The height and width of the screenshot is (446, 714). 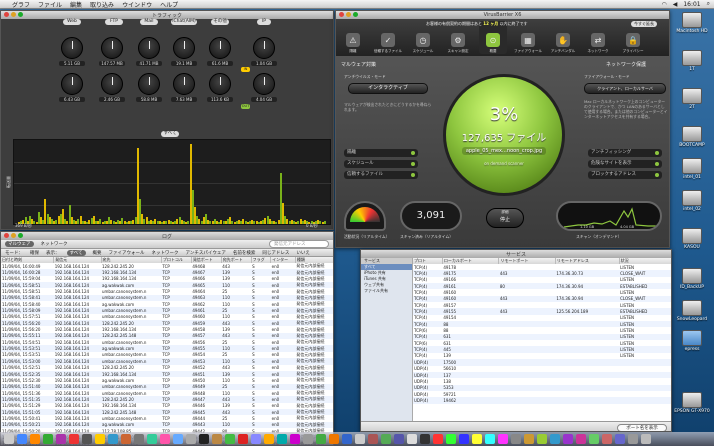 What do you see at coordinates (149, 22) in the screenshot?
I see `tab-mail: Mail` at bounding box center [149, 22].